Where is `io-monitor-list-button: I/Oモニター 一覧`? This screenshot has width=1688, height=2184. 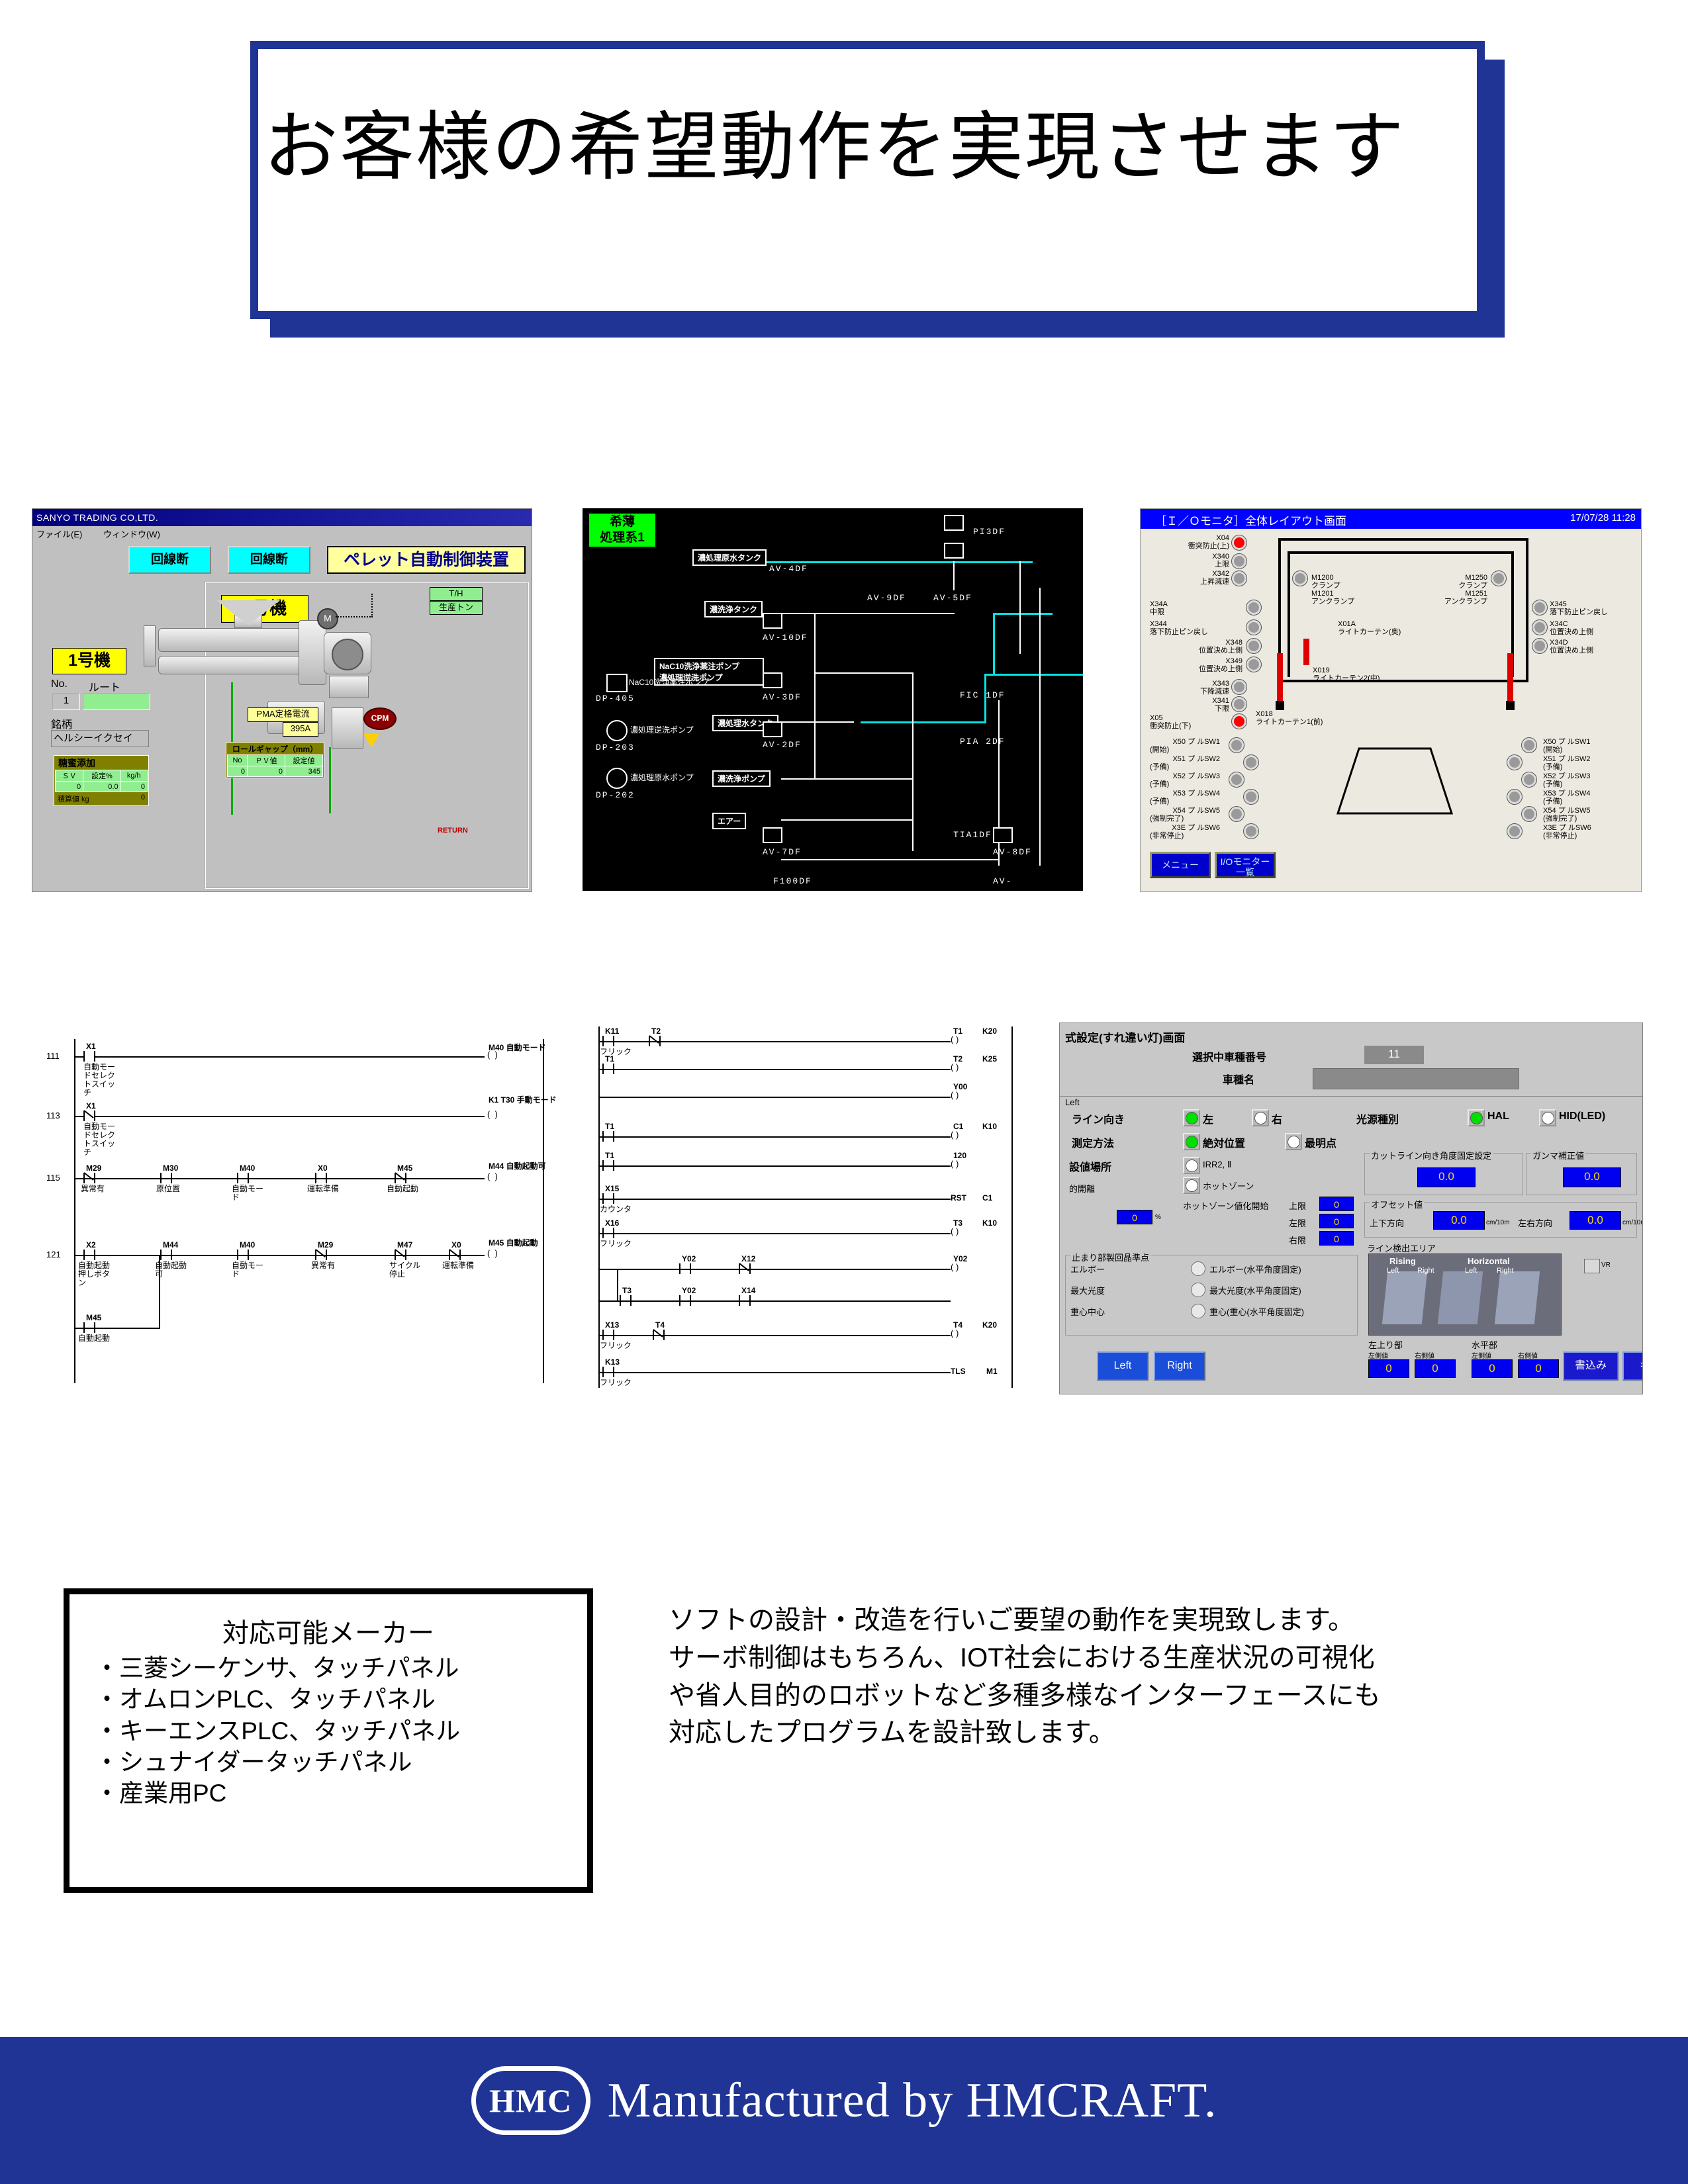
io-monitor-list-button: I/Oモニター 一覧 is located at coordinates (1245, 865).